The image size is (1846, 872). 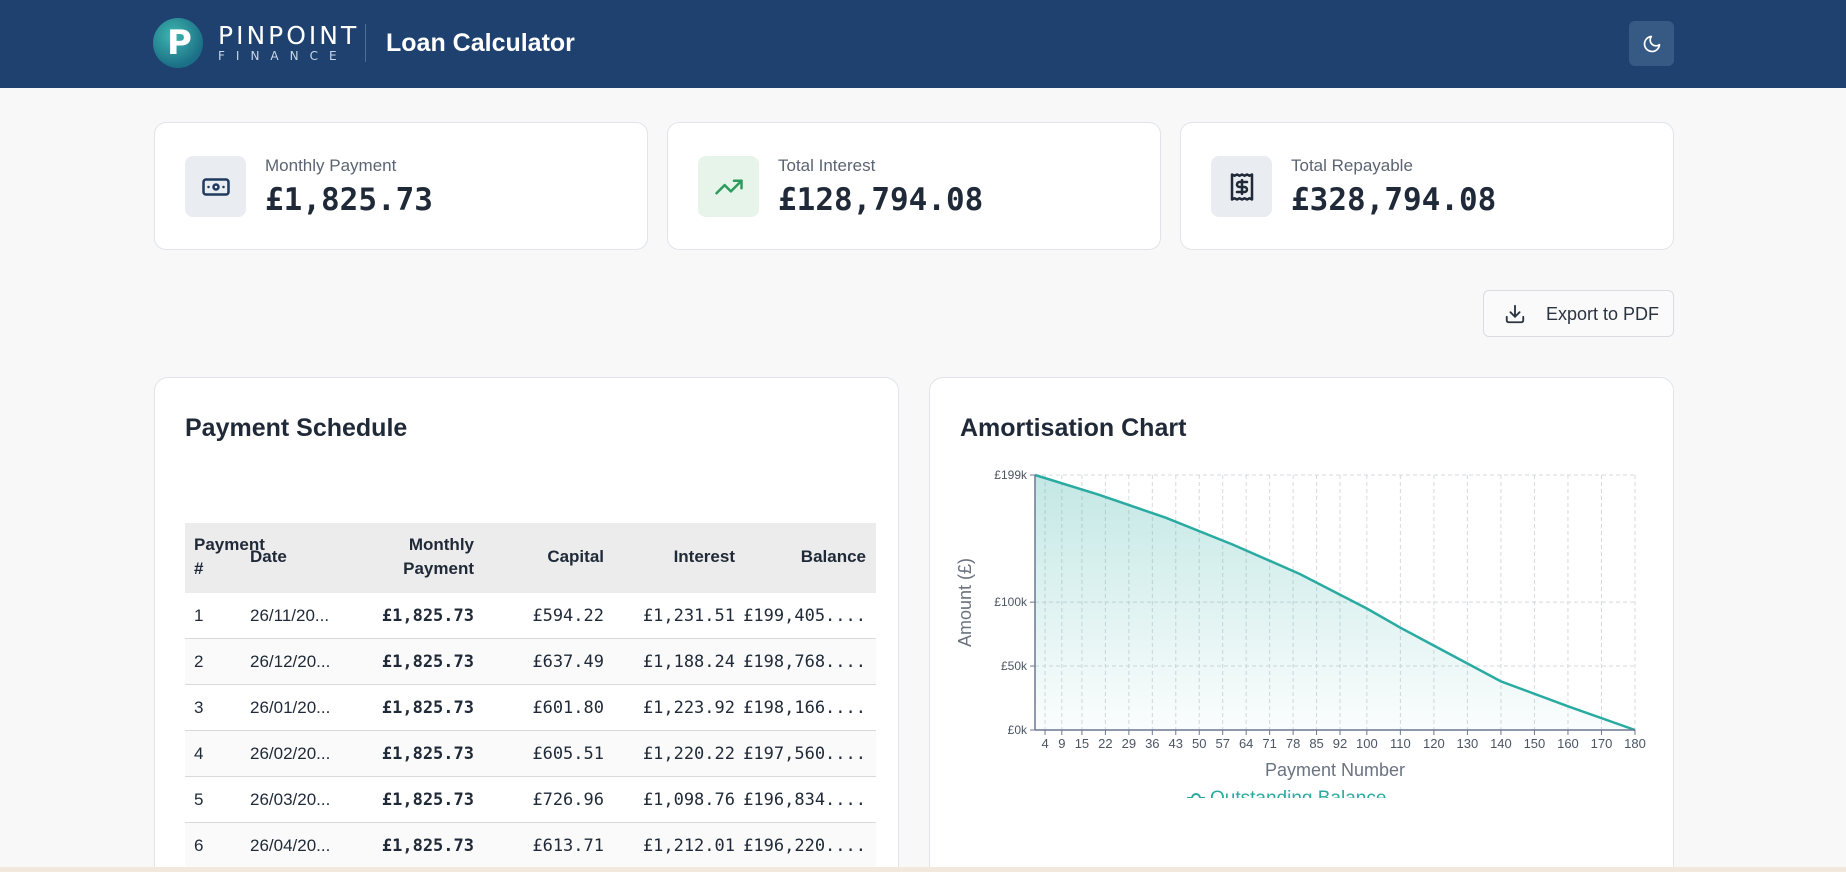 What do you see at coordinates (1400, 743) in the screenshot?
I see `chart-x-tick-label: 110` at bounding box center [1400, 743].